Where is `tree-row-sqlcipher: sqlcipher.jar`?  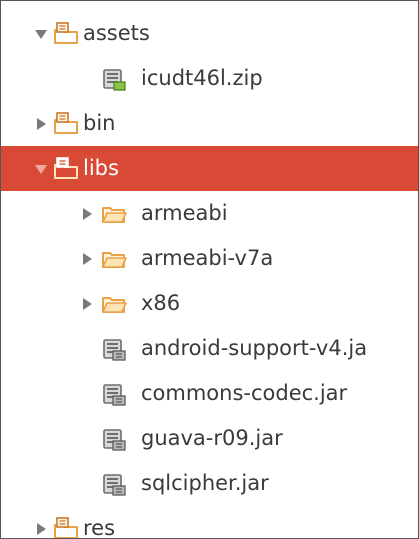 tree-row-sqlcipher: sqlcipher.jar is located at coordinates (209, 483).